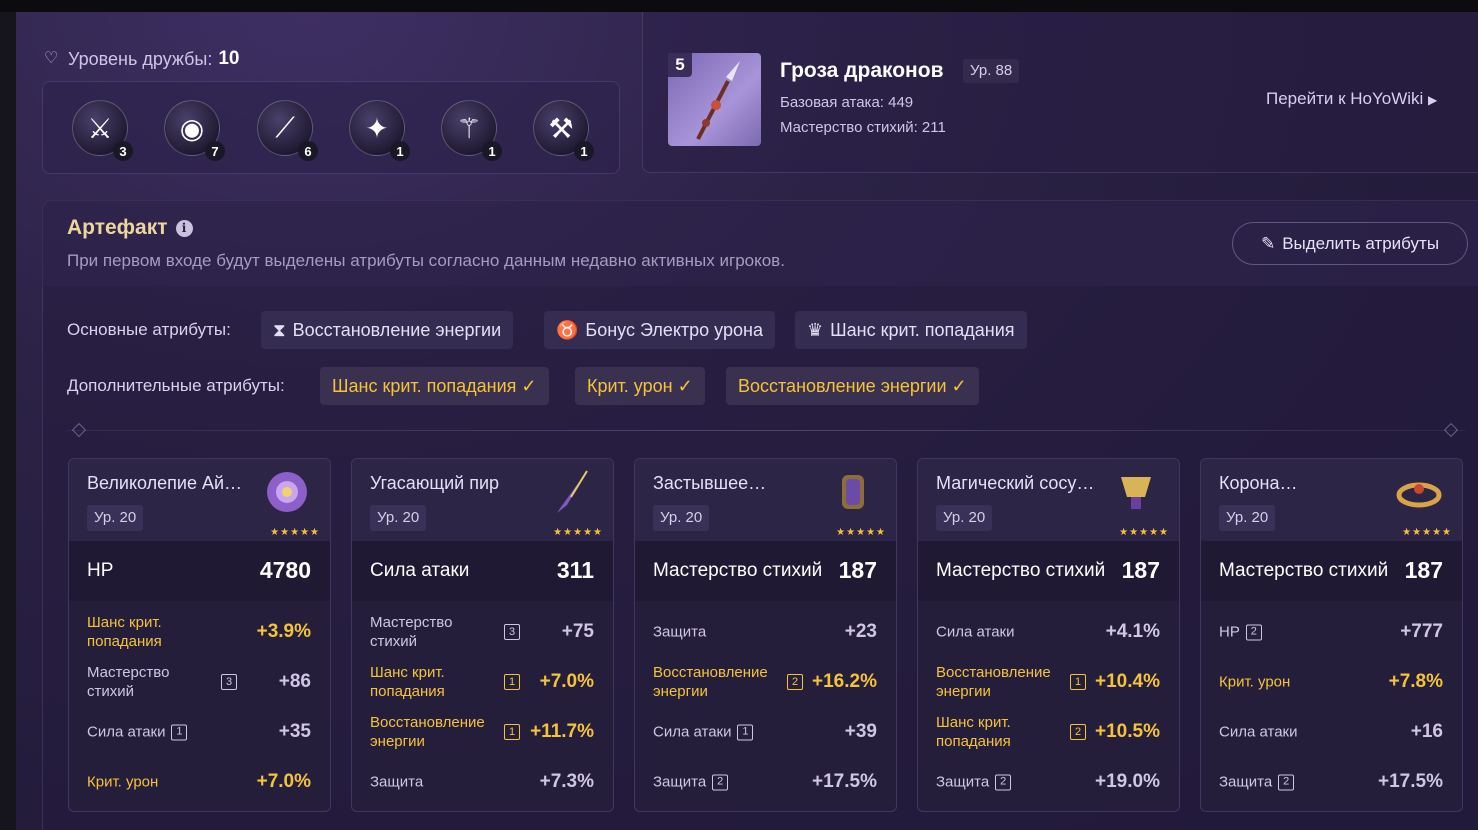 The width and height of the screenshot is (1478, 830). I want to click on eye-icon: ◉, so click(192, 128).